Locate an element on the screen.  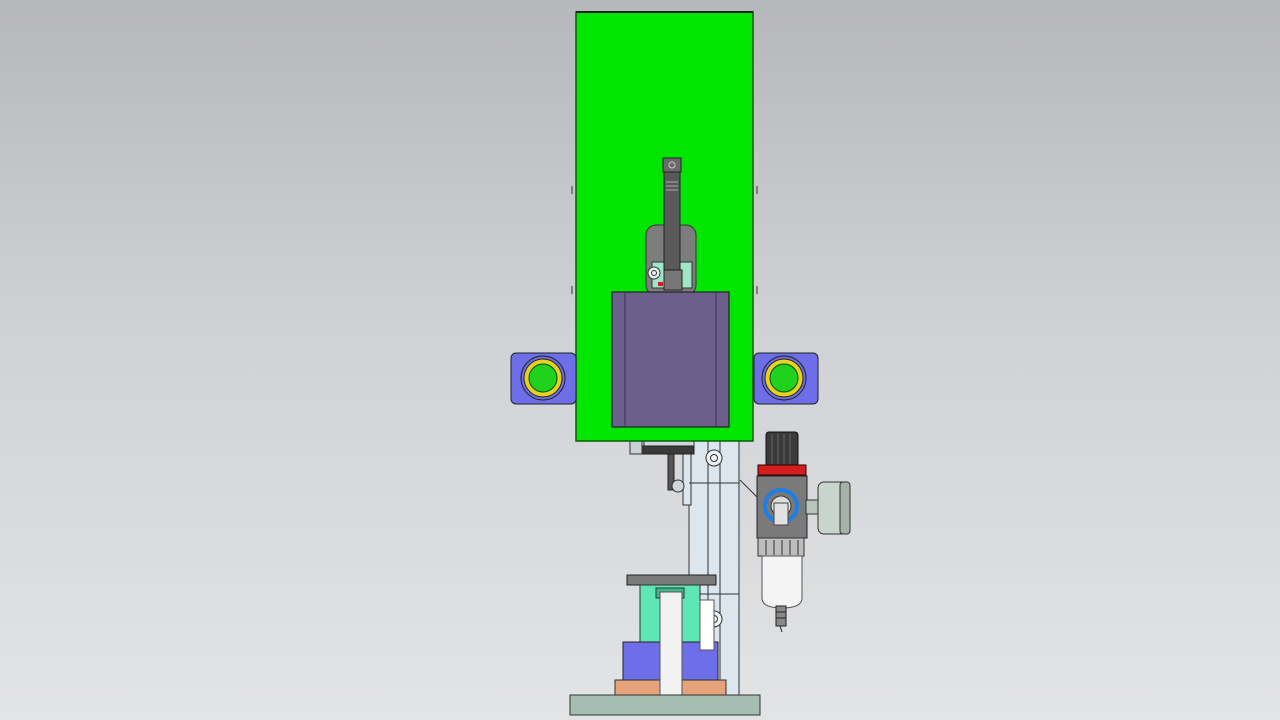
column-bolt-top is located at coordinates (714, 458).